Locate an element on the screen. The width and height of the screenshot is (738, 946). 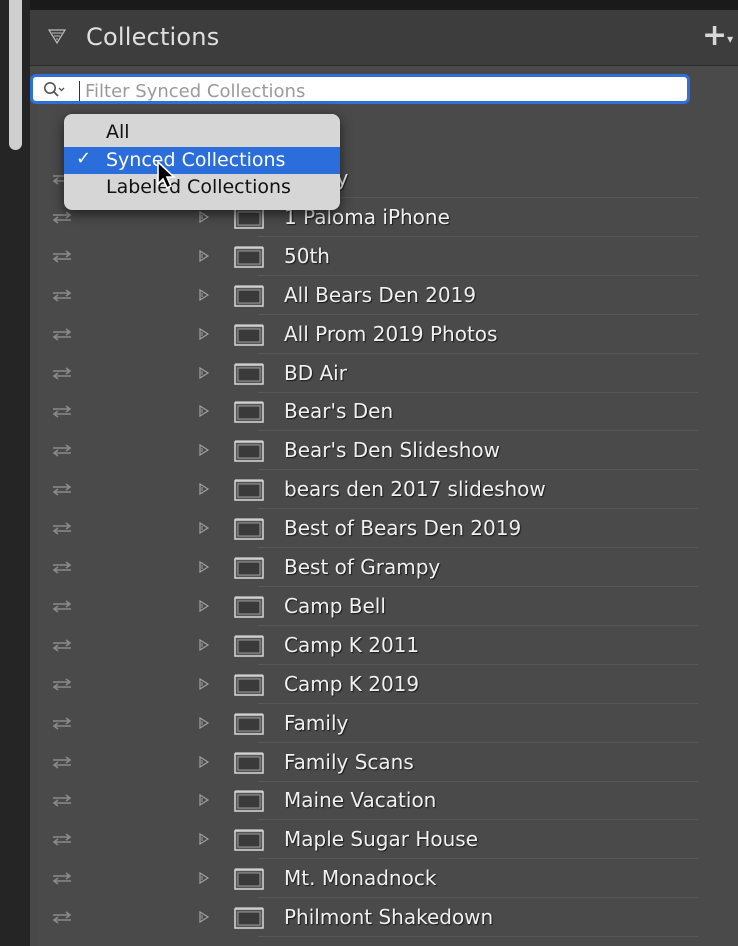
collection-row: bears den 2017 slideshow is located at coordinates (354, 490).